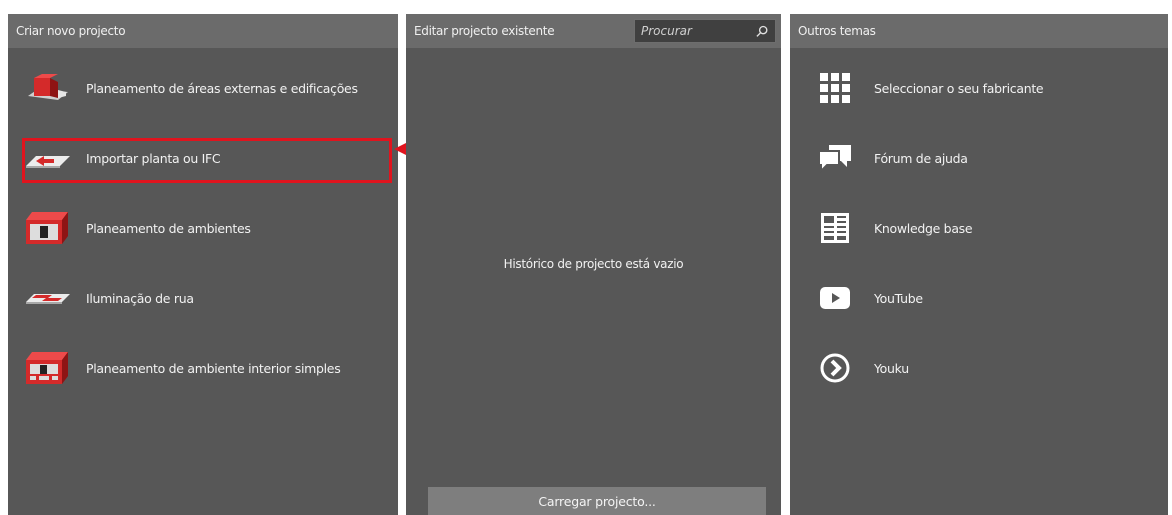 Image resolution: width=1172 pixels, height=515 pixels. What do you see at coordinates (979, 31) in the screenshot?
I see `other-topics-header: Outros temas` at bounding box center [979, 31].